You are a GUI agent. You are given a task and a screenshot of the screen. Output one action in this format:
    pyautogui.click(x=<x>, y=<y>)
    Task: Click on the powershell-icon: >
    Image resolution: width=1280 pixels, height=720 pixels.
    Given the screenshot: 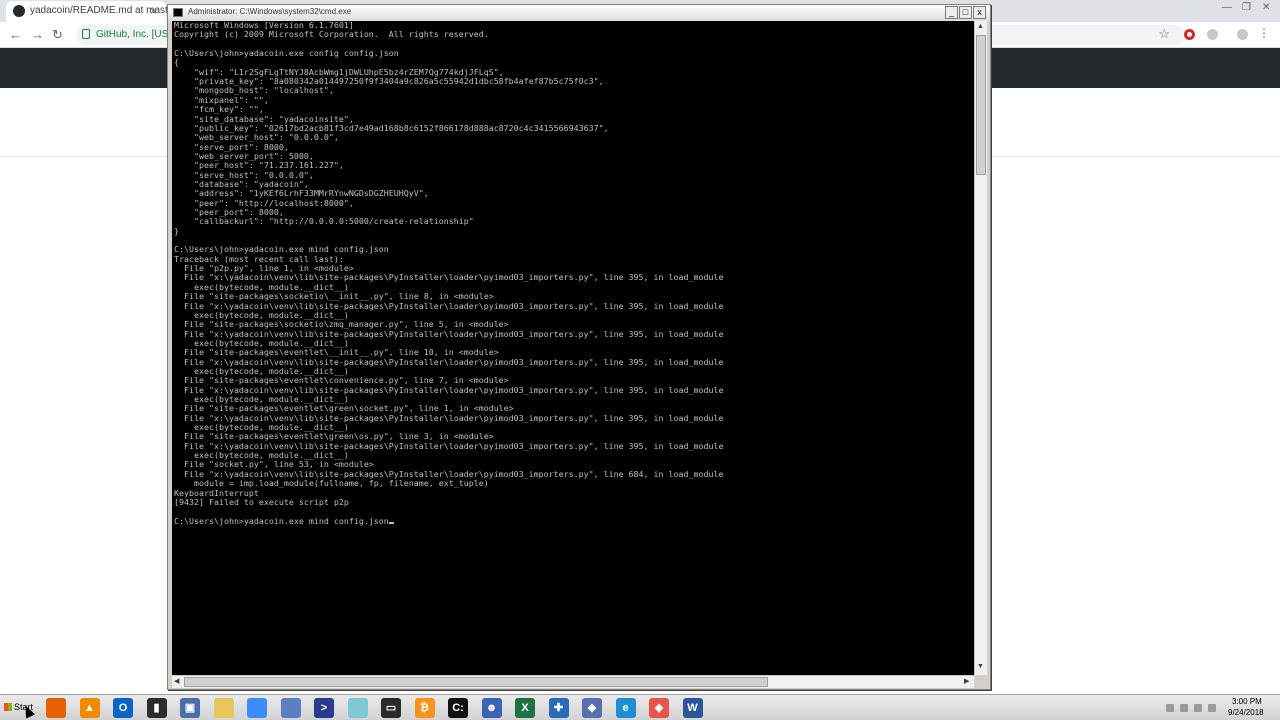 What is the action you would take?
    pyautogui.click(x=324, y=708)
    